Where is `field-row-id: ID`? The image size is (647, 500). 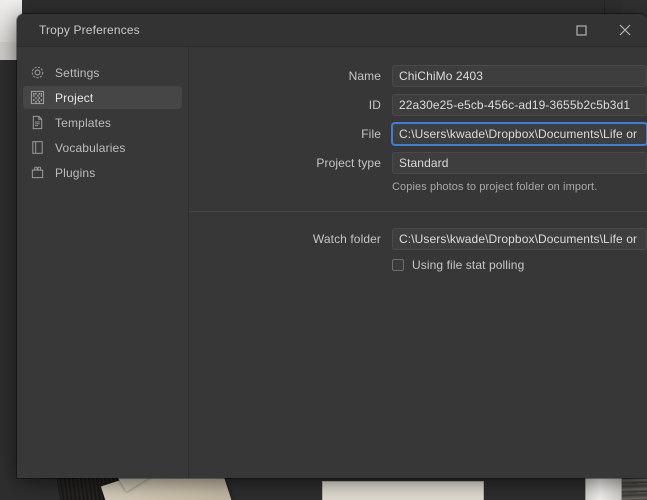 field-row-id: ID is located at coordinates (418, 105).